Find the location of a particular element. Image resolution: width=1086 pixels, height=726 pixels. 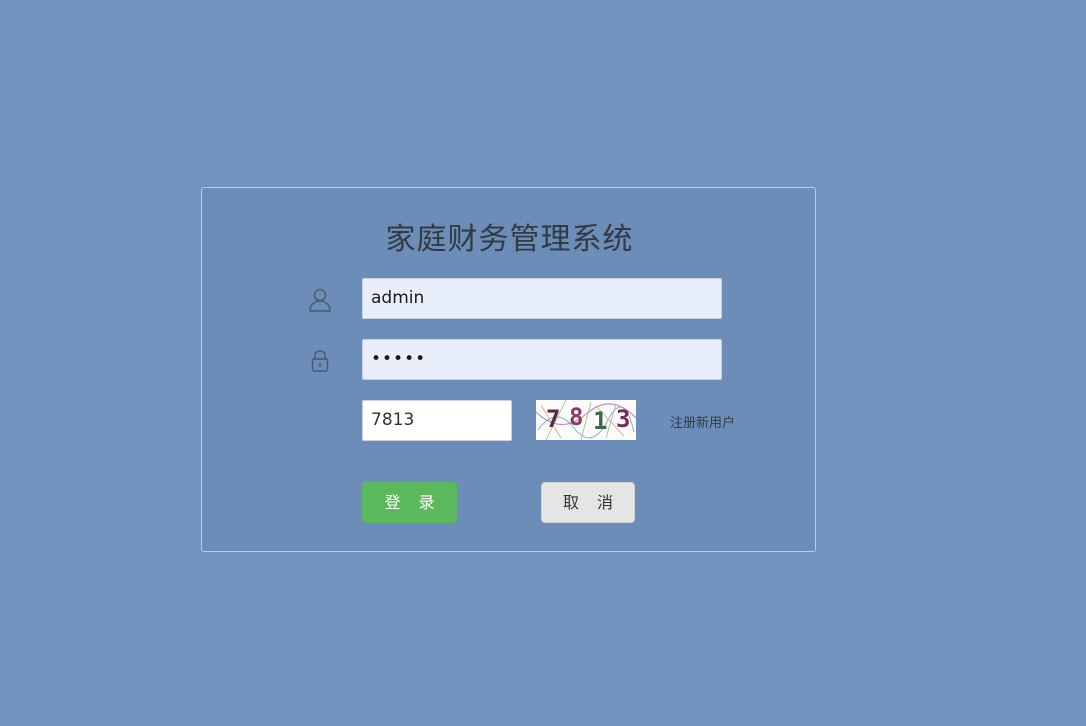

password-field: ••••• is located at coordinates (542, 359).